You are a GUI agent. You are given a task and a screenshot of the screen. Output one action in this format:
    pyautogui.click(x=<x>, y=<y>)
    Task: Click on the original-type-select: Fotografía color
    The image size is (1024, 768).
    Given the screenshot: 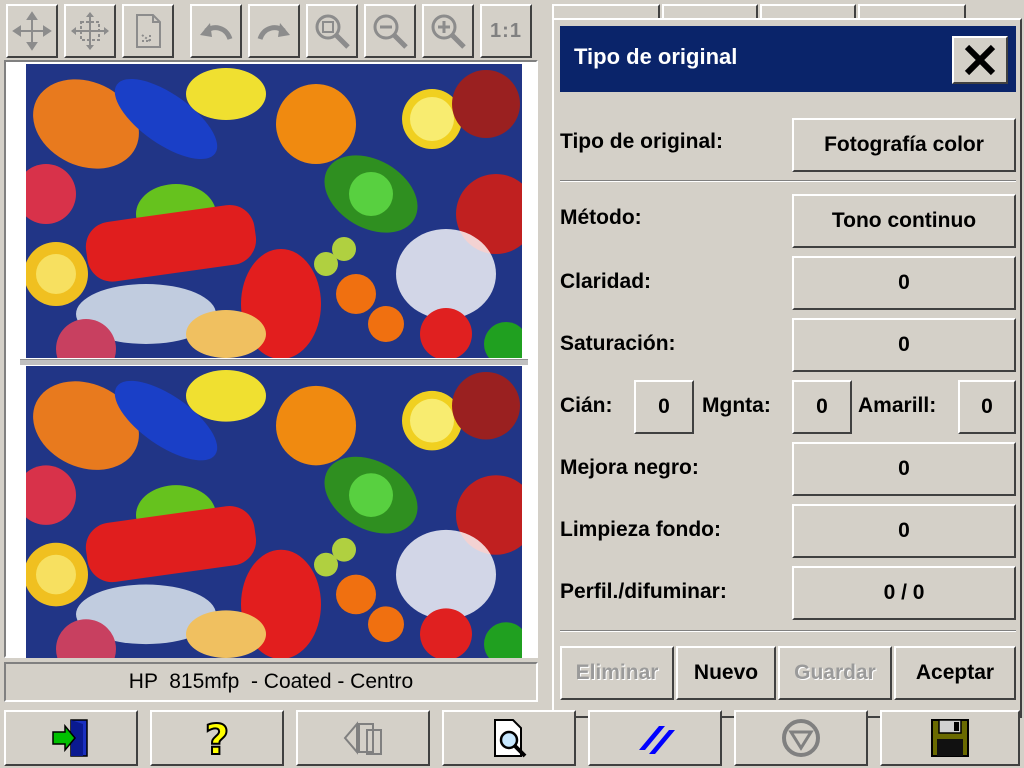 What is the action you would take?
    pyautogui.click(x=904, y=145)
    